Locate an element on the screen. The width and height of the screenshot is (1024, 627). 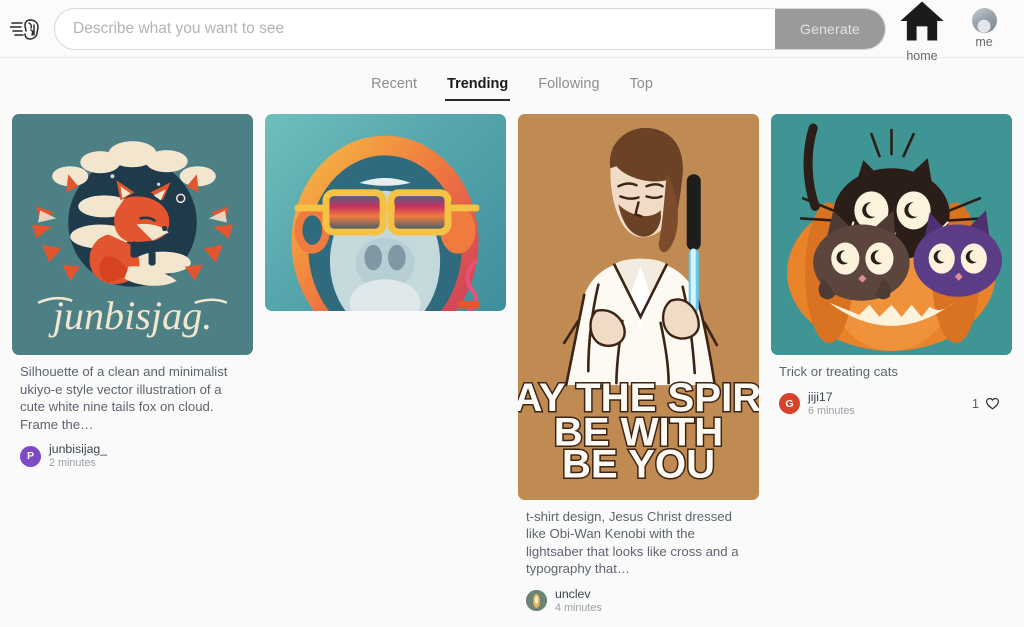
search-input is located at coordinates (415, 28).